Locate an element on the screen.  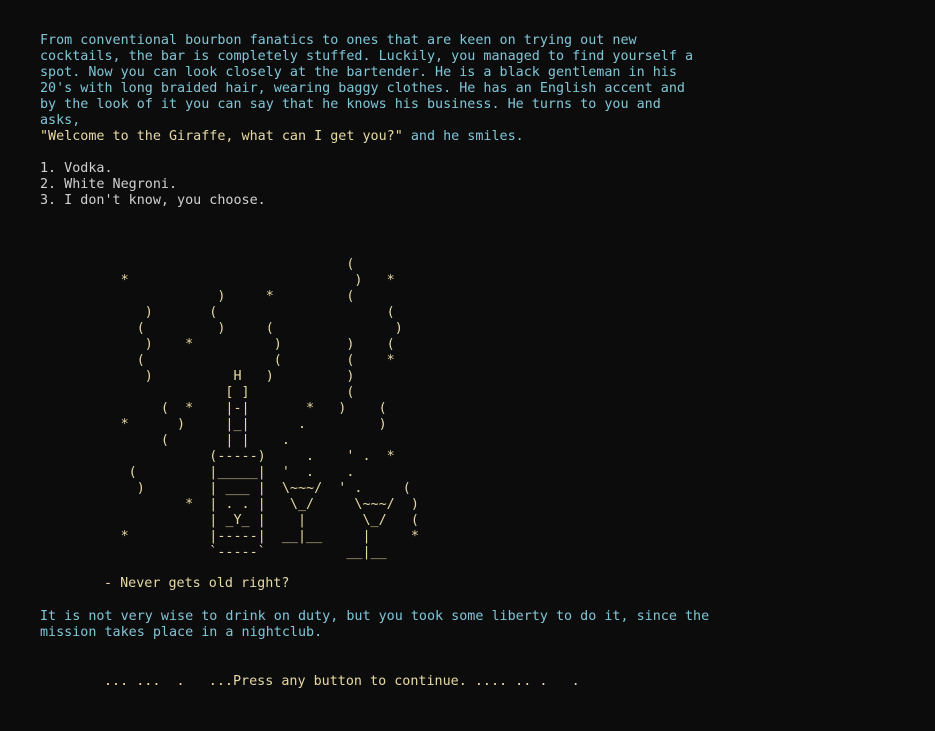
choice-option-white-negroni: 2. White Negroni. is located at coordinates (108, 184).